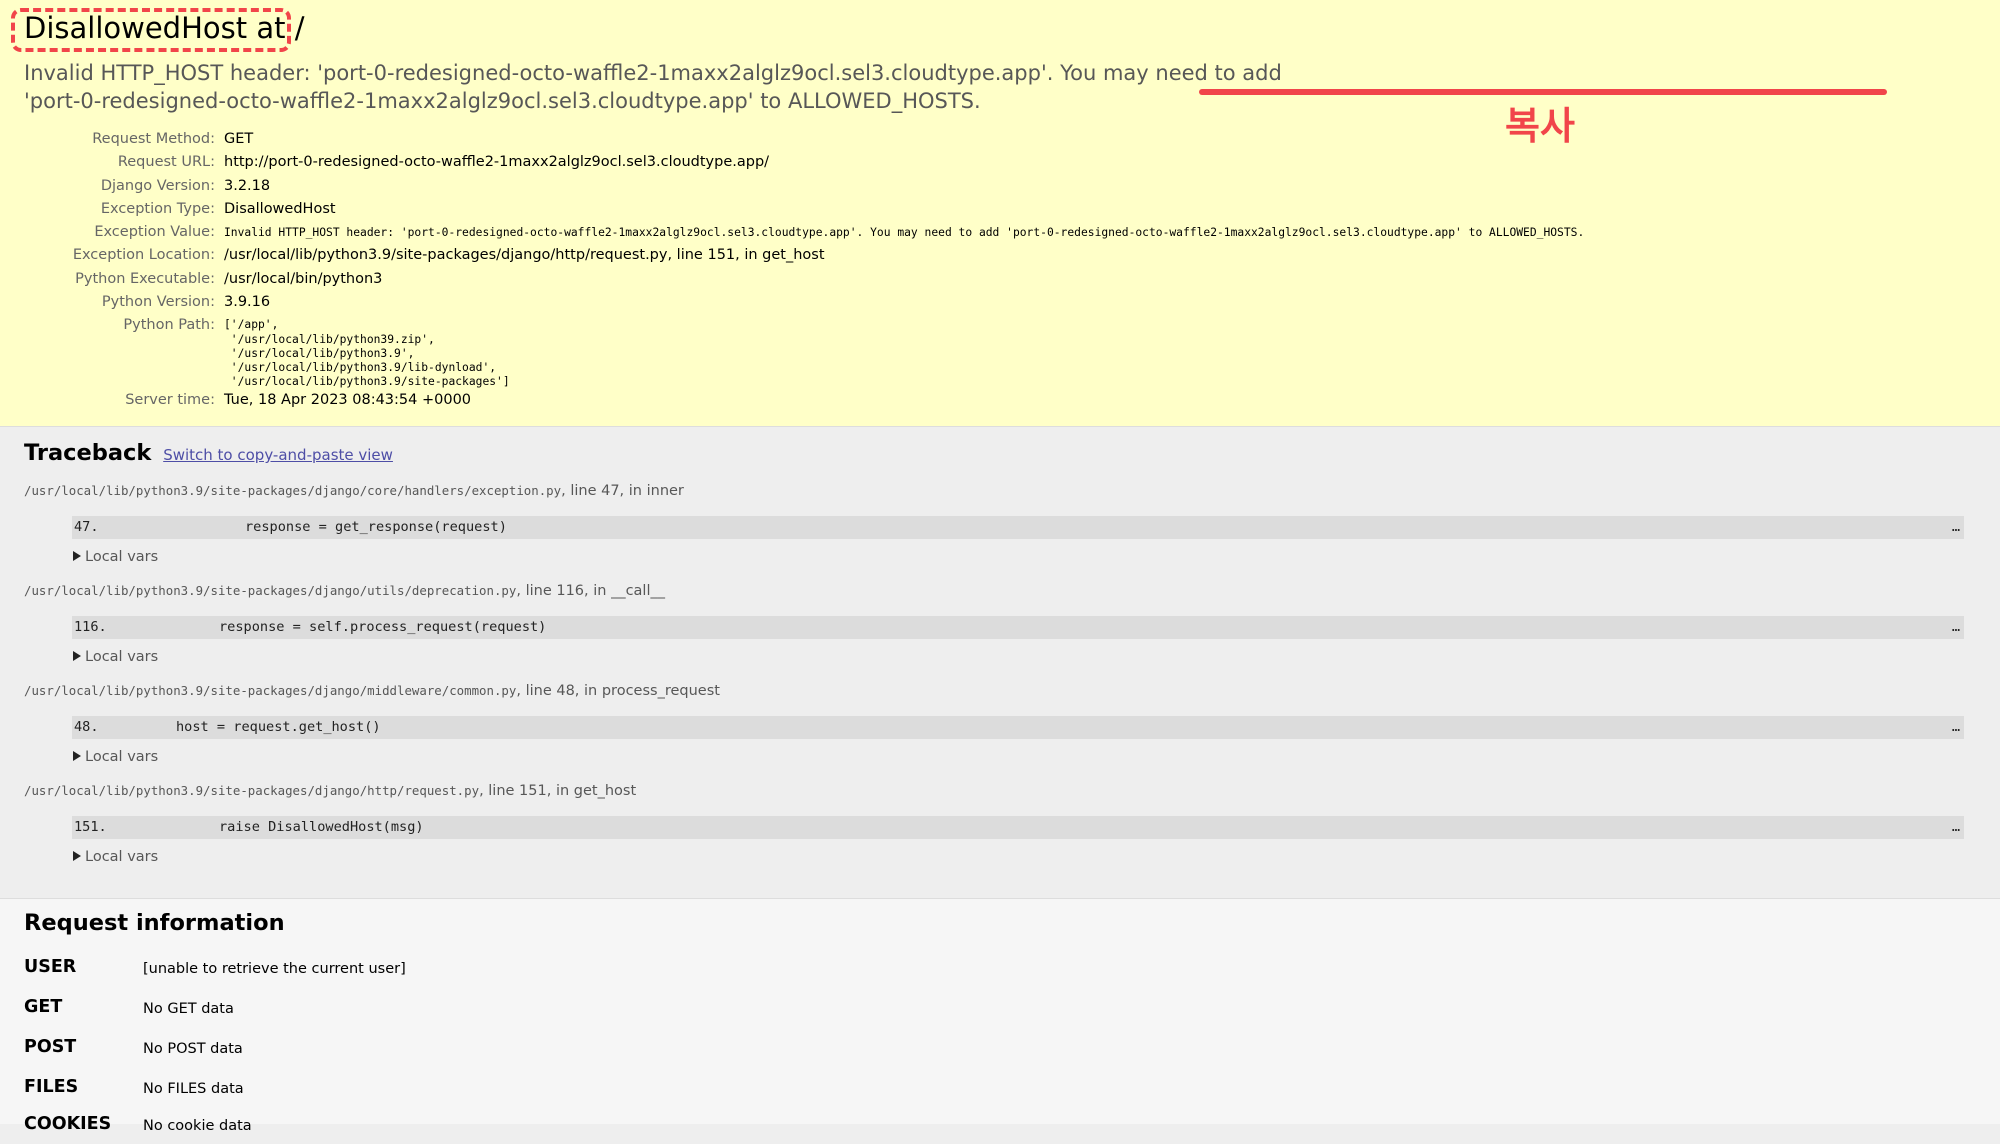 The width and height of the screenshot is (2000, 1144). Describe the element at coordinates (247, 185) in the screenshot. I see `meta-value: 3.2.18` at that location.